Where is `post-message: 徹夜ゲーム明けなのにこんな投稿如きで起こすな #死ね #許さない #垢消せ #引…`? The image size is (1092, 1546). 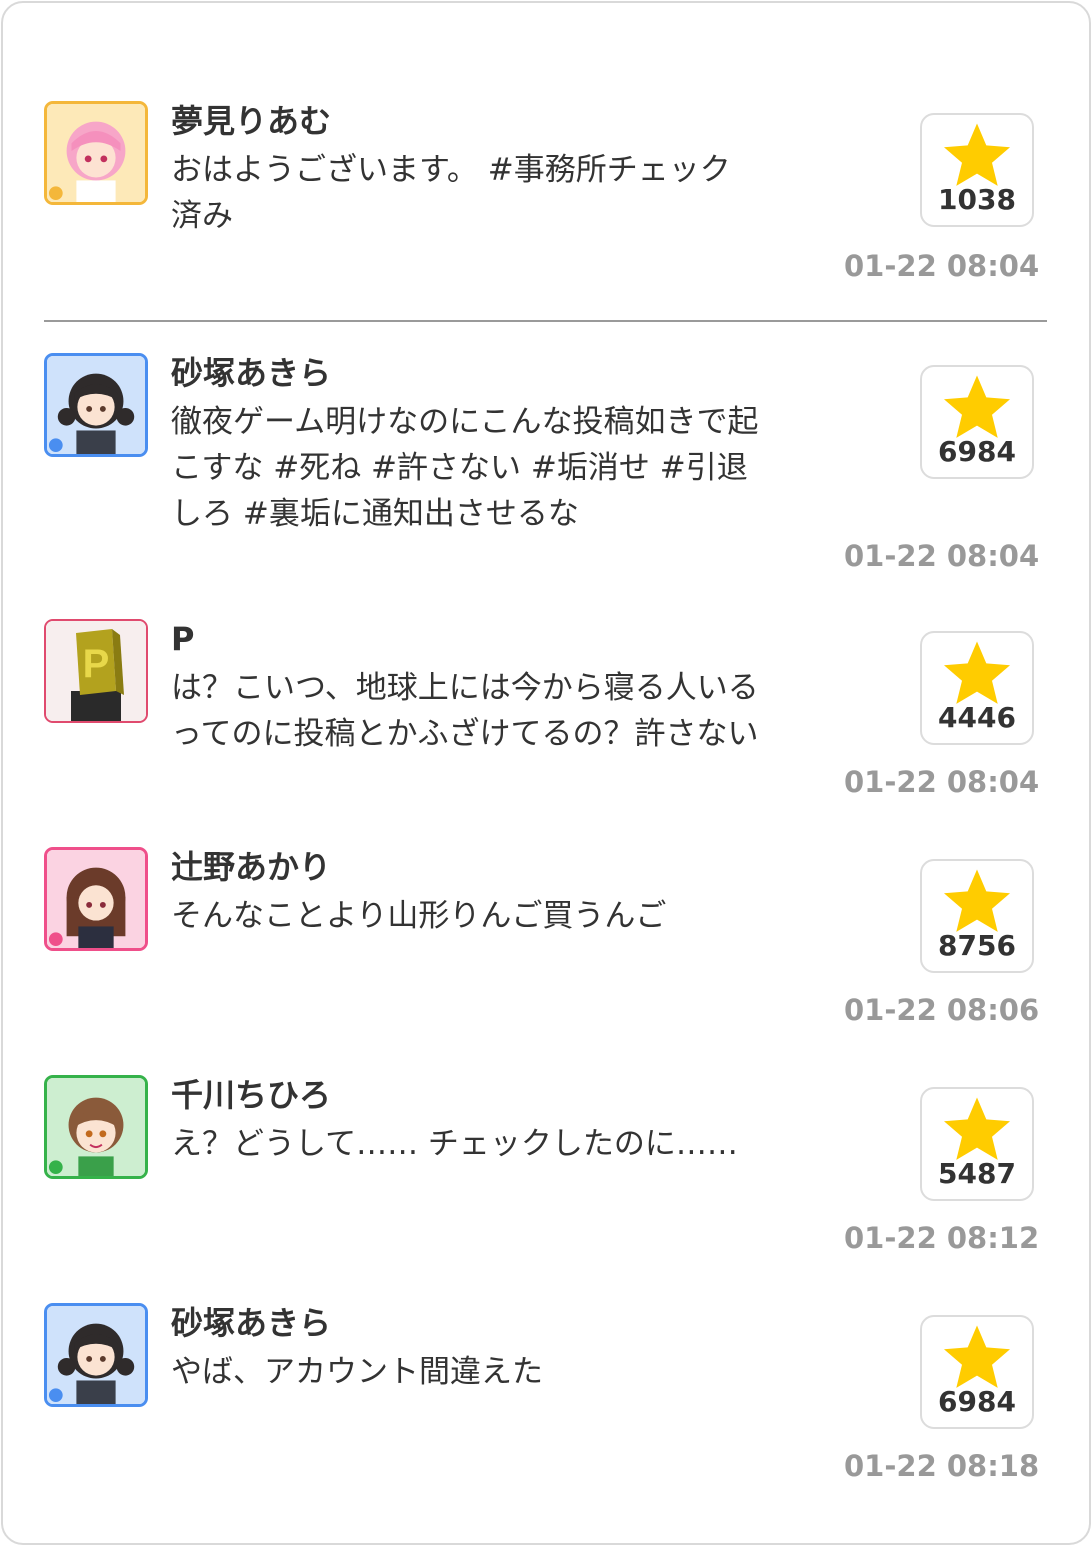 post-message: 徹夜ゲーム明けなのにこんな投稿如きで起こすな #死ね #許さない #垢消せ #引… is located at coordinates (465, 468).